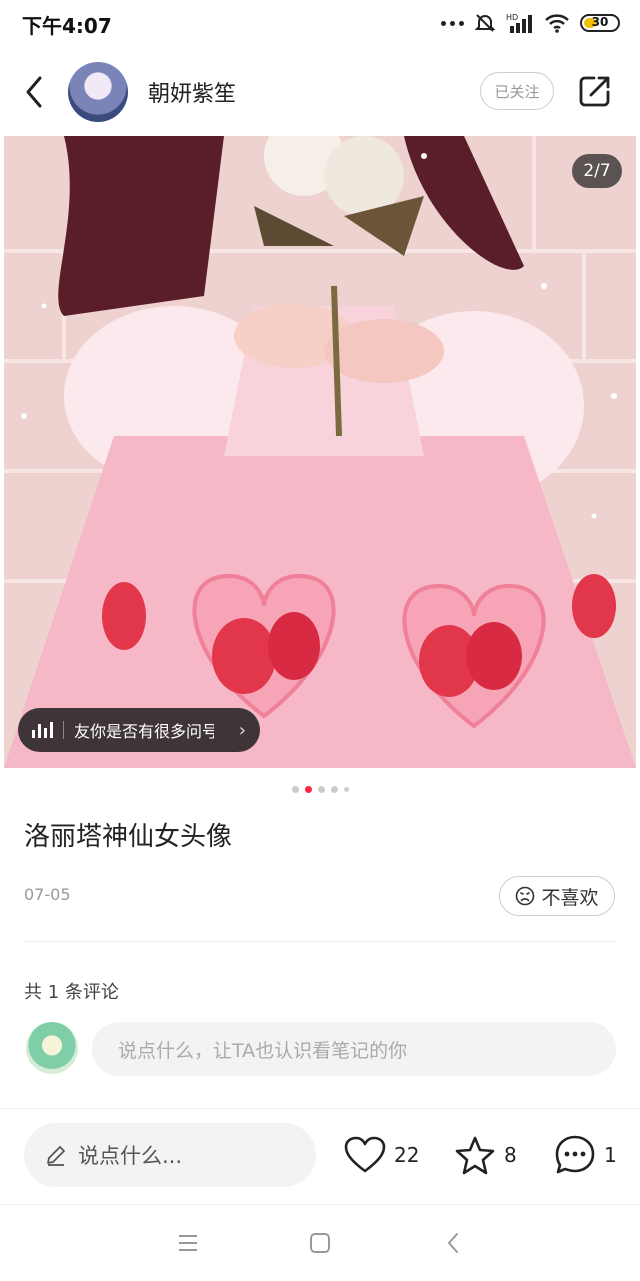  I want to click on divider, so click(320, 941).